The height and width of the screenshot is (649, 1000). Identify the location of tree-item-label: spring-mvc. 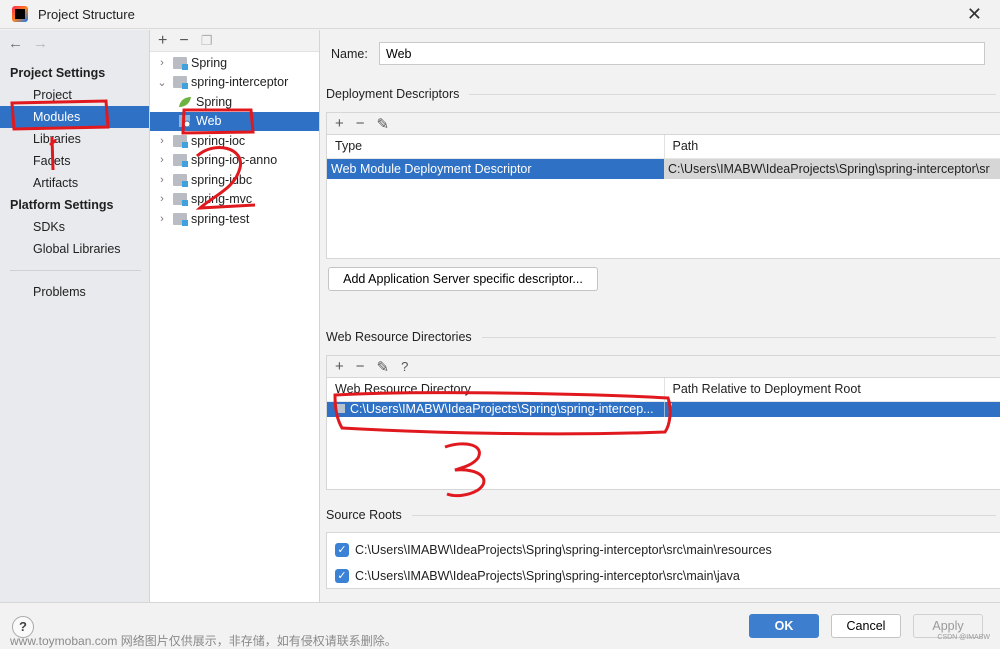
(222, 199).